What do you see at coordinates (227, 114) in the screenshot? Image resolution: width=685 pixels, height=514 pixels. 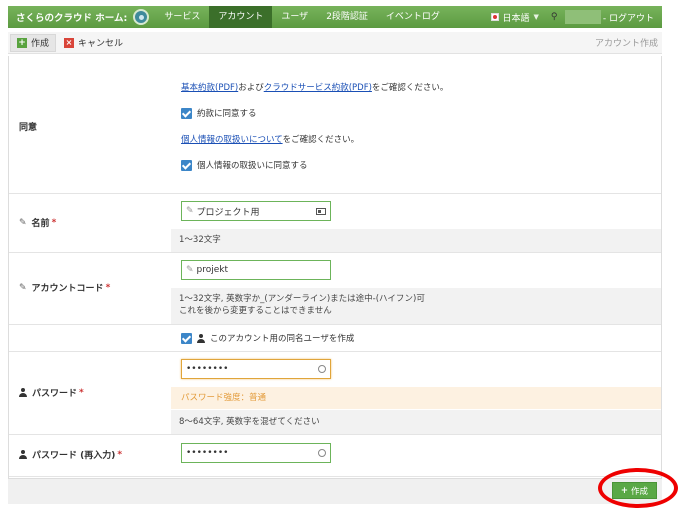 I see `agree-terms-label: 約款に同意する` at bounding box center [227, 114].